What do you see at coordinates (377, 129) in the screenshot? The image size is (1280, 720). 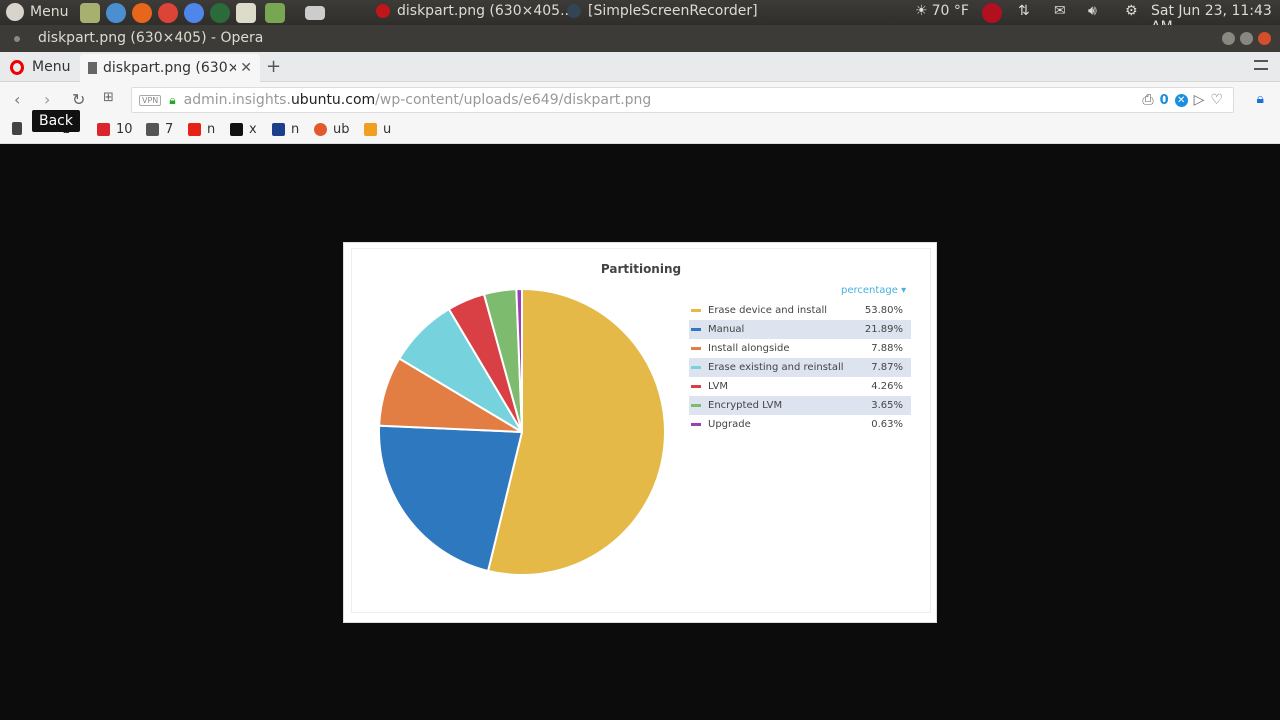 I see `bookmark-item: u` at bounding box center [377, 129].